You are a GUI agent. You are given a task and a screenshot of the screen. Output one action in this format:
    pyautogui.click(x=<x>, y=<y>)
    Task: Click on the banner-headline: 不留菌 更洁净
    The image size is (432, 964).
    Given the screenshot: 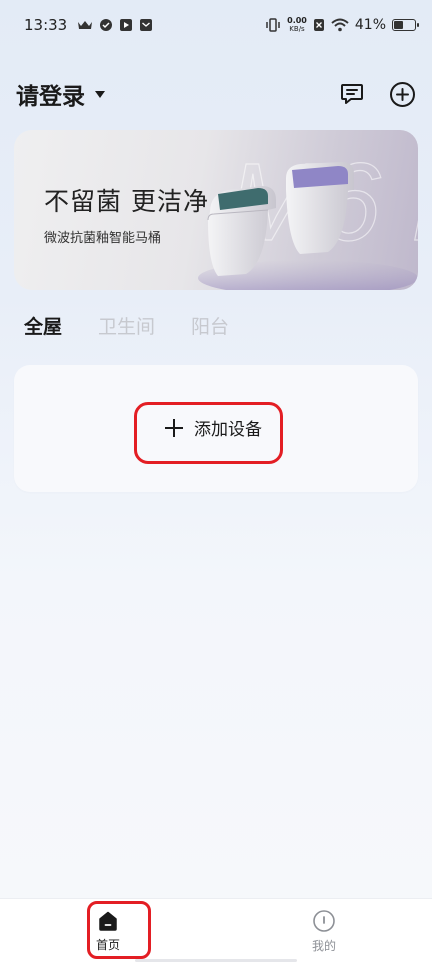 What is the action you would take?
    pyautogui.click(x=126, y=201)
    